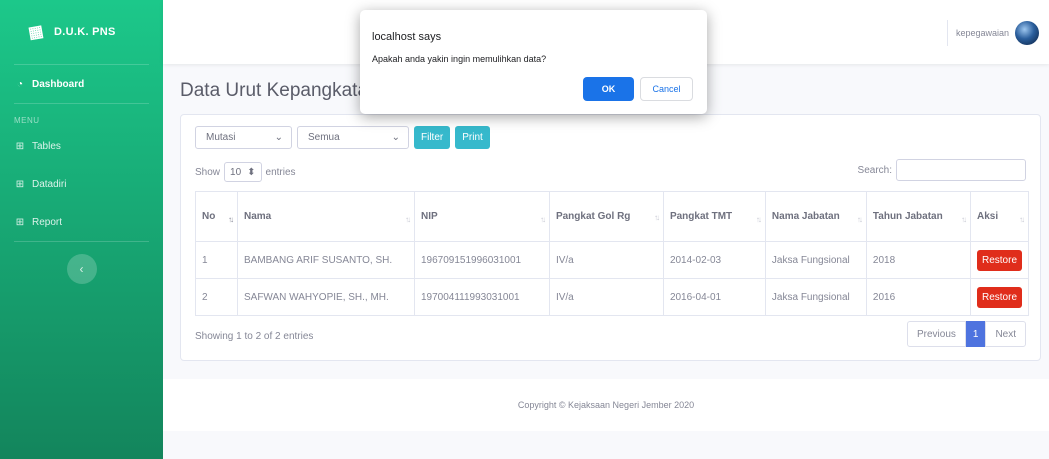 The height and width of the screenshot is (459, 1049). What do you see at coordinates (429, 216) in the screenshot?
I see `column-label: NIP` at bounding box center [429, 216].